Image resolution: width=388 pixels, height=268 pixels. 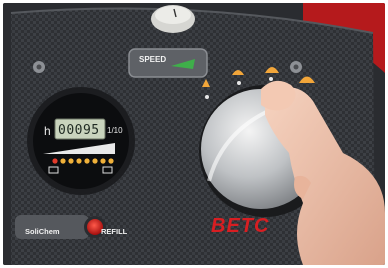 I want to click on hour-meter-reading: 00095, so click(x=79, y=130).